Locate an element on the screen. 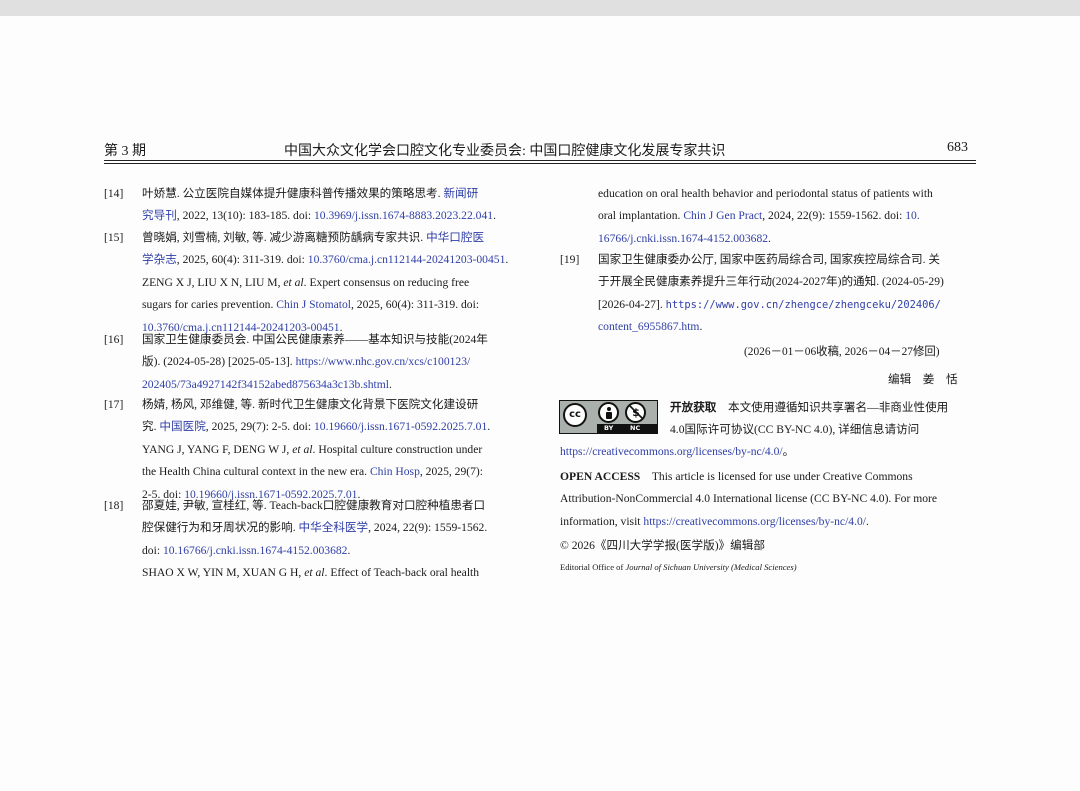  link-text: 中国医院 is located at coordinates (182, 426).